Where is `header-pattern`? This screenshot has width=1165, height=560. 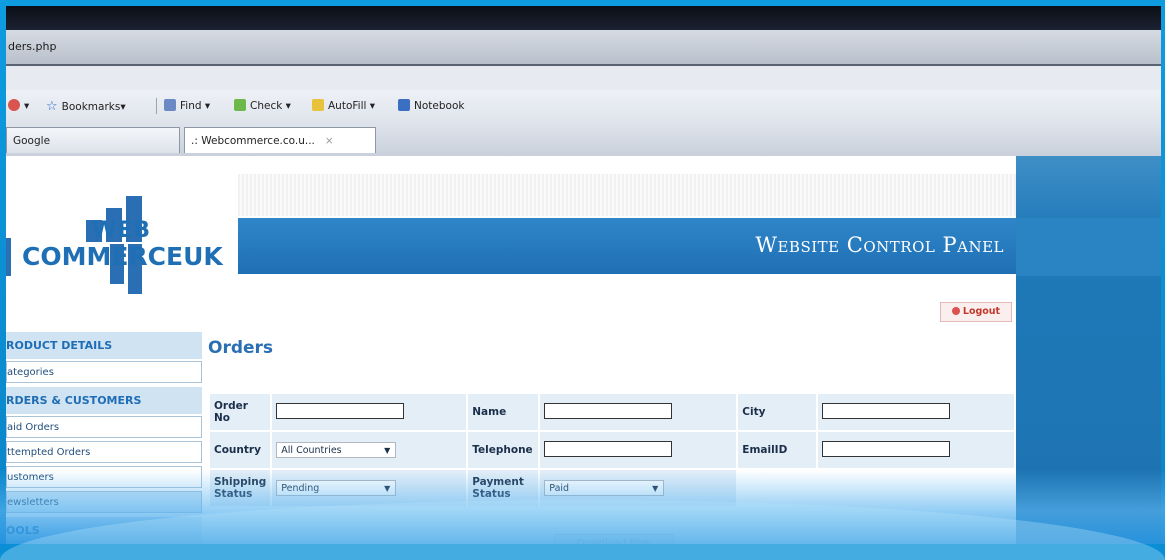 header-pattern is located at coordinates (627, 195).